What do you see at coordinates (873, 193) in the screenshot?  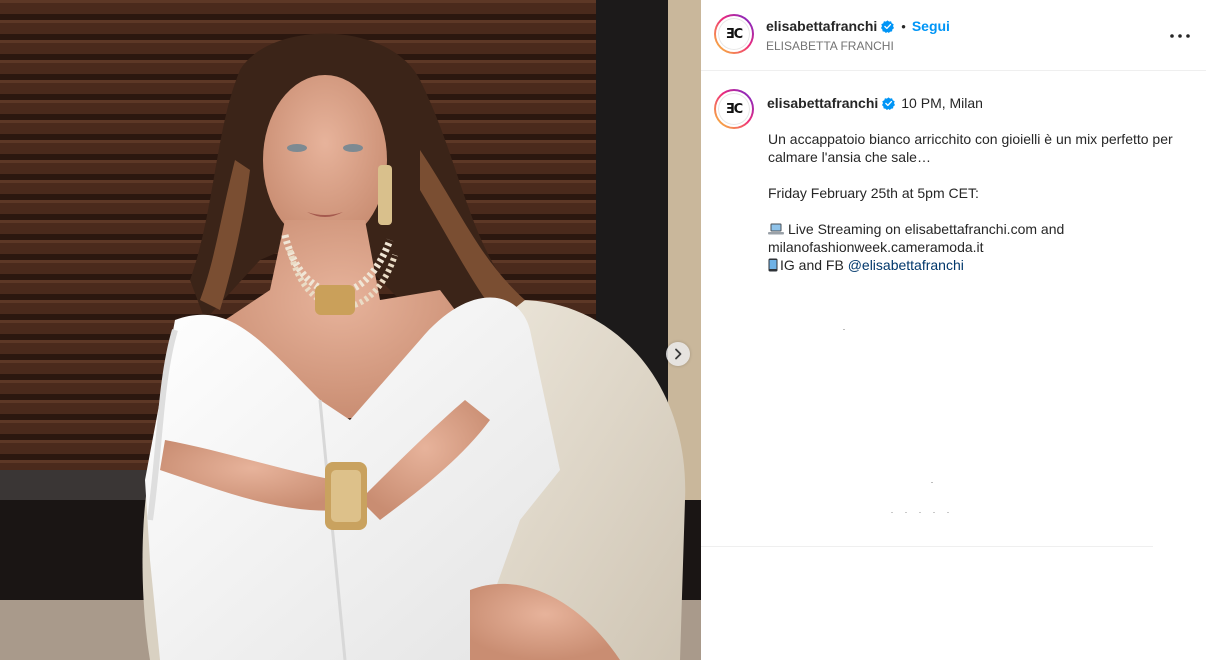 I see `caption-paragraph-2: Friday February 25th at 5pm CET:` at bounding box center [873, 193].